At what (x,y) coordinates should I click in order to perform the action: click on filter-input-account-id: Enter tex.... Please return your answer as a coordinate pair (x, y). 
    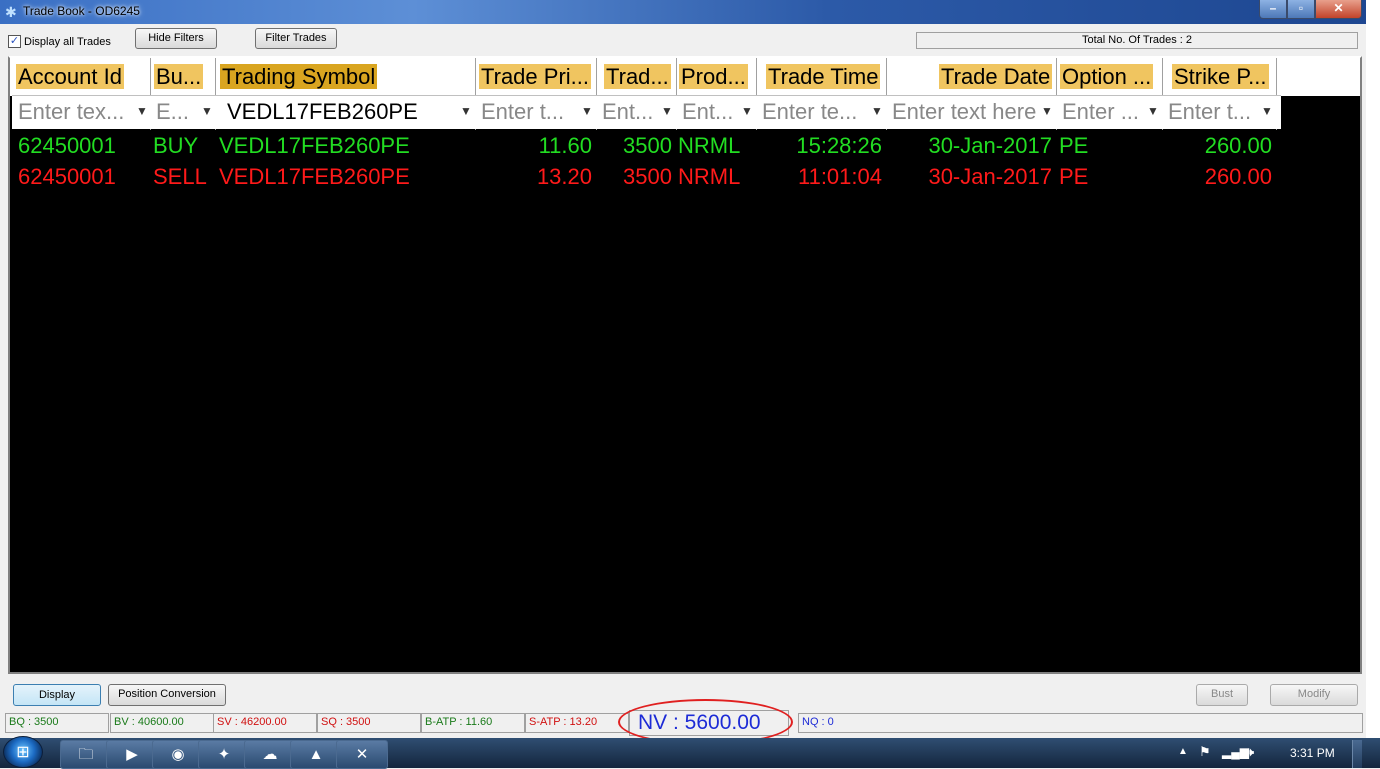
    Looking at the image, I should click on (84, 112).